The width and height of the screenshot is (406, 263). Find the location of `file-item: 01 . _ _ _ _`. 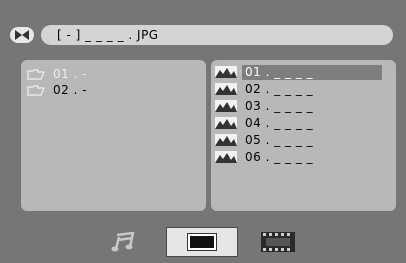

file-item: 01 . _ _ _ _ is located at coordinates (298, 72).